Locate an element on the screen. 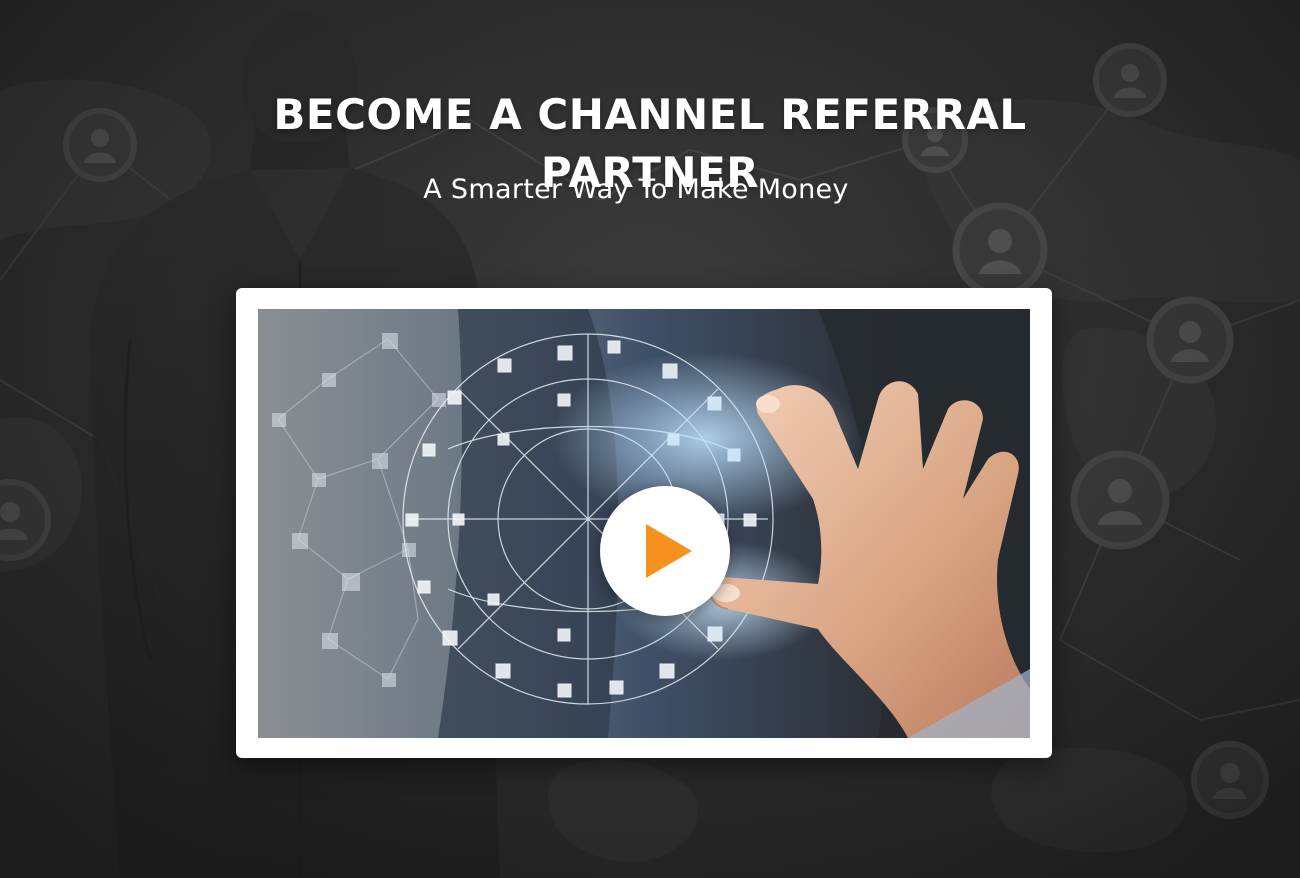 The height and width of the screenshot is (878, 1300). page-subtitle: A Smarter Way To Make Money is located at coordinates (636, 189).